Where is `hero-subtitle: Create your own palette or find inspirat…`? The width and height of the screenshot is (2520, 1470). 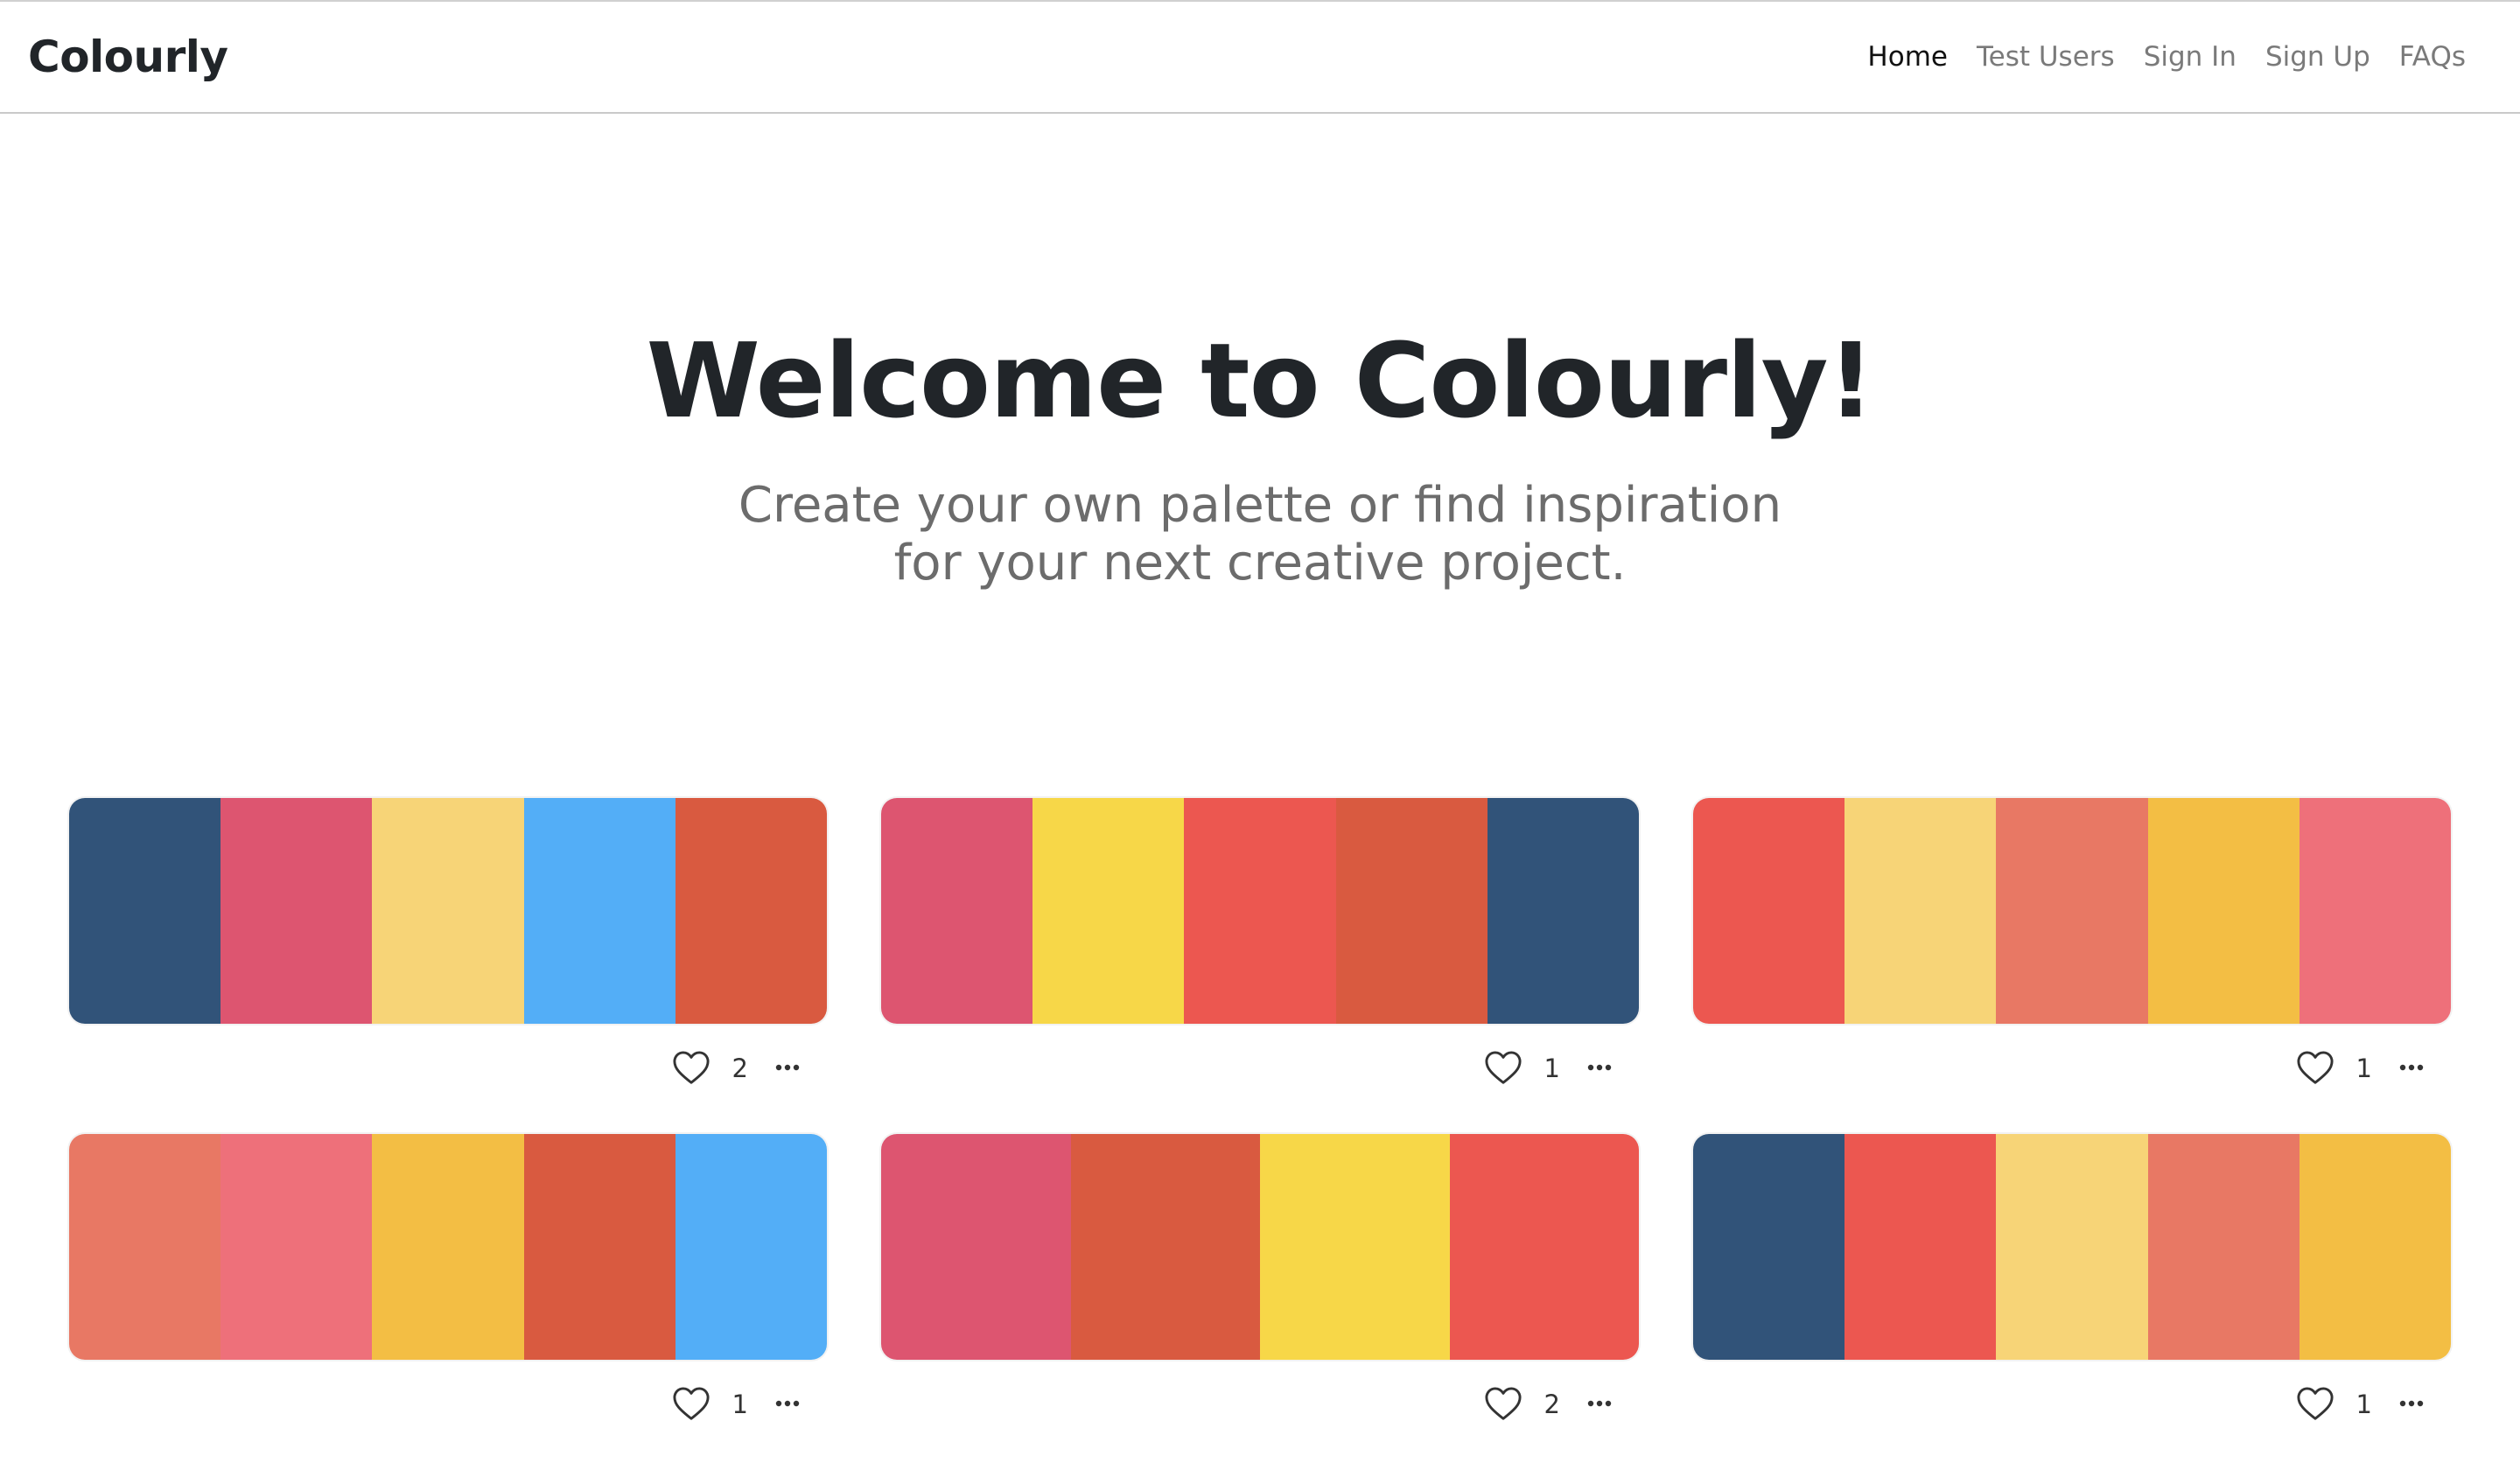
hero-subtitle: Create your own palette or find inspirat… is located at coordinates (1260, 534).